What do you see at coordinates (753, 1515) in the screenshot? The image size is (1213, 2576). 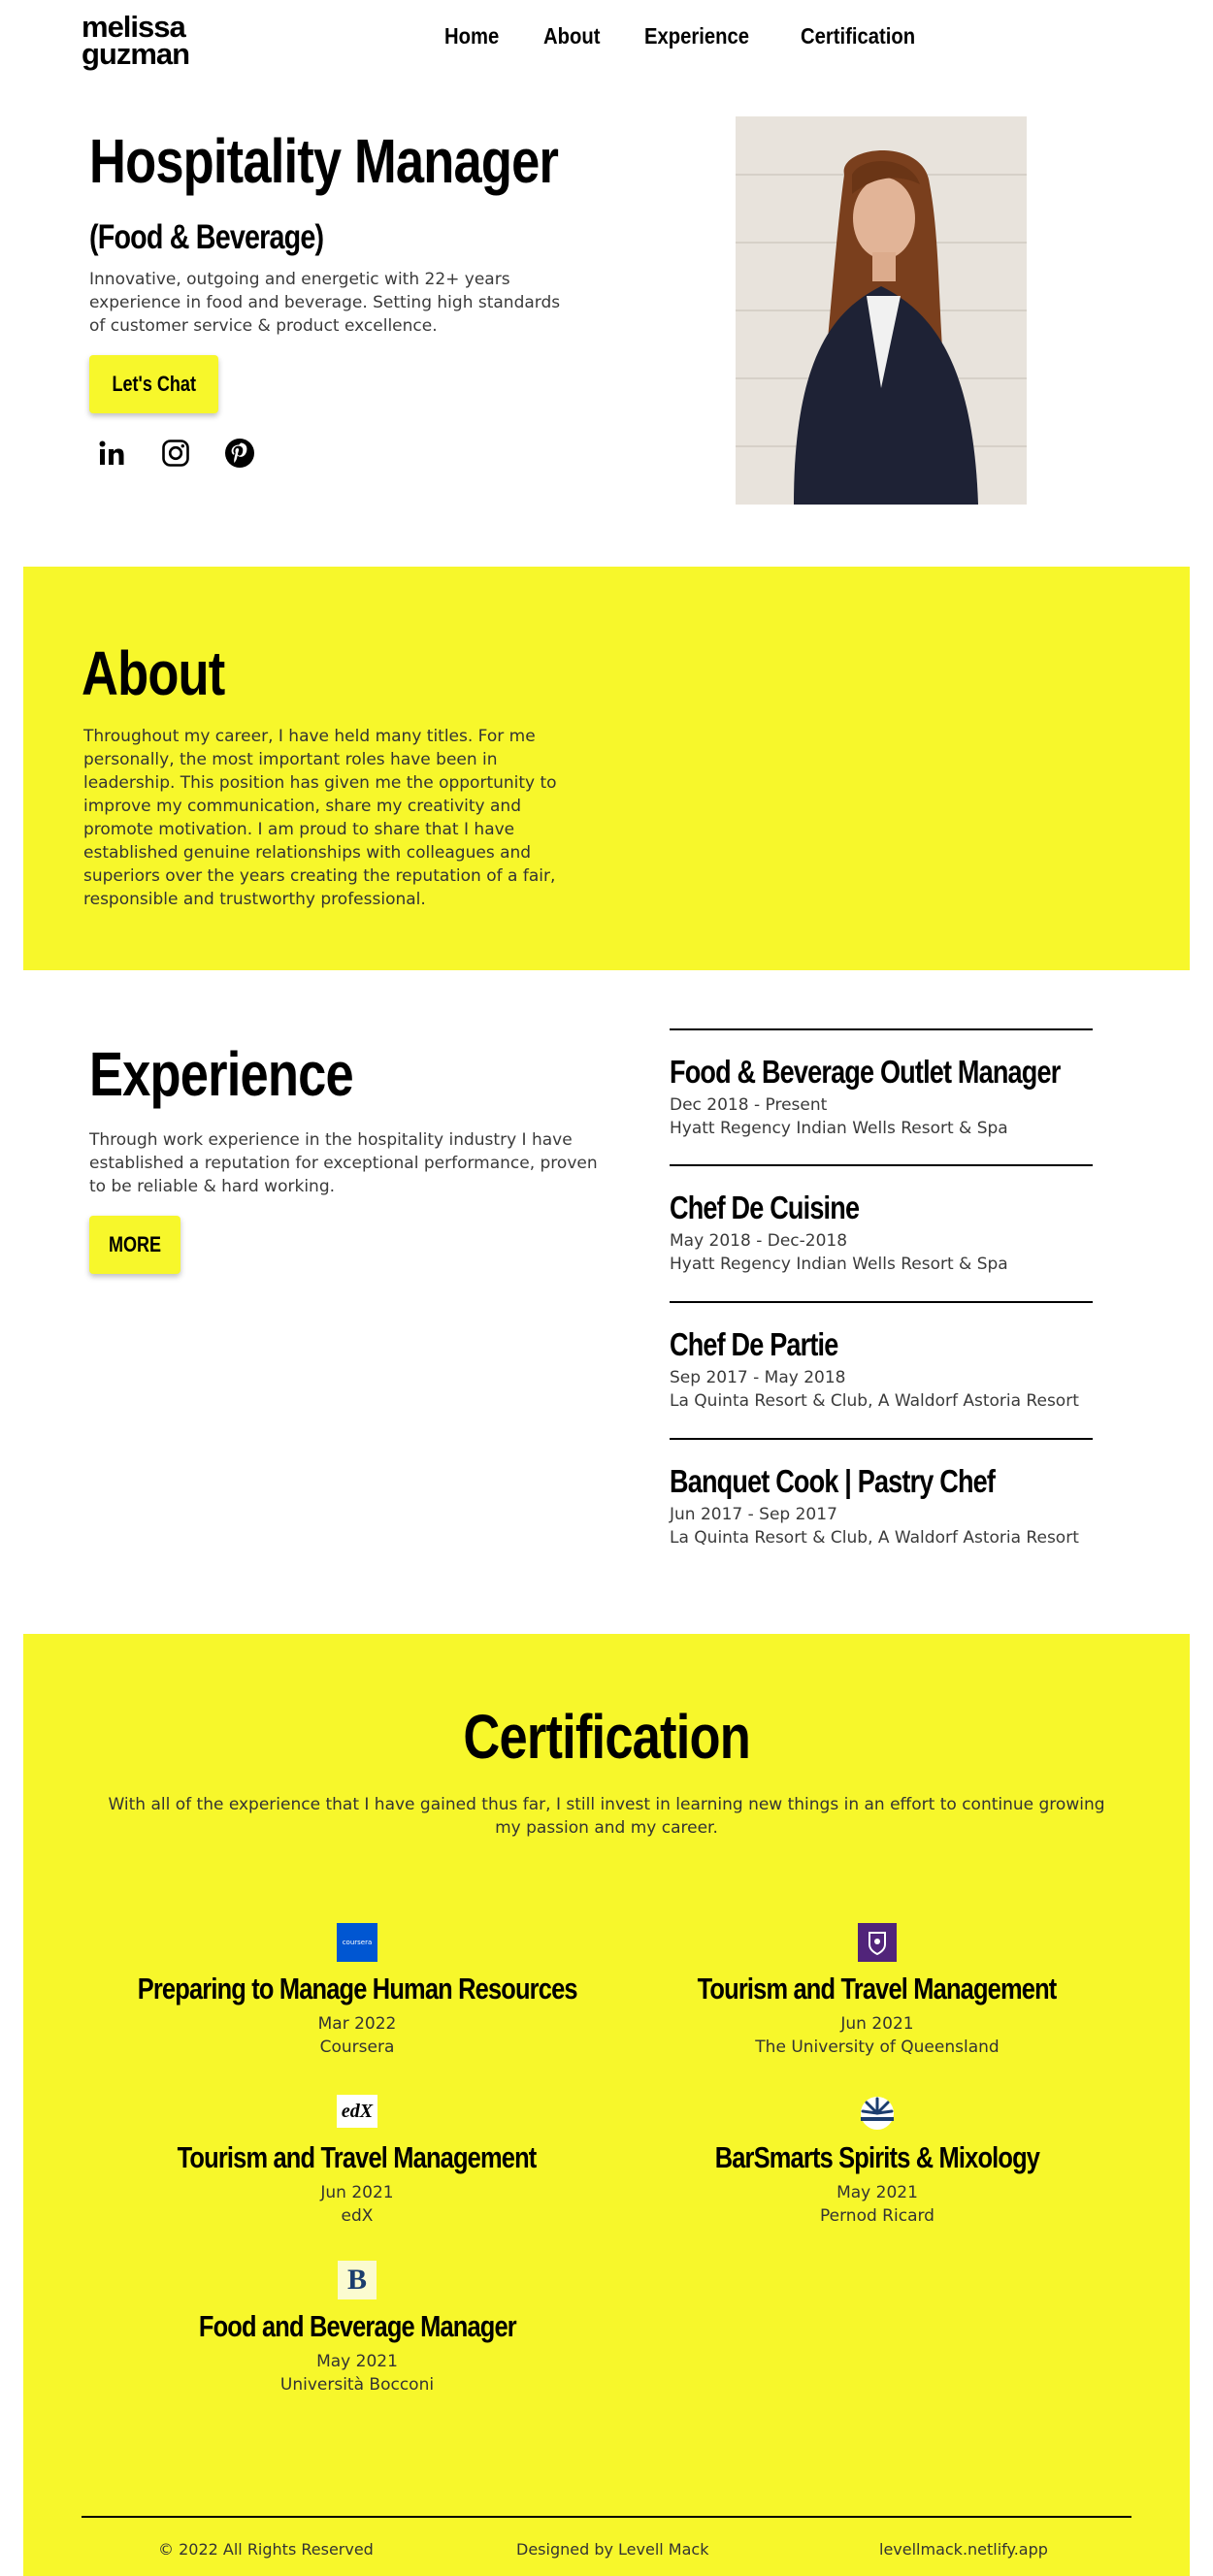 I see `job-dates: Jun 2017 - Sep 2017` at bounding box center [753, 1515].